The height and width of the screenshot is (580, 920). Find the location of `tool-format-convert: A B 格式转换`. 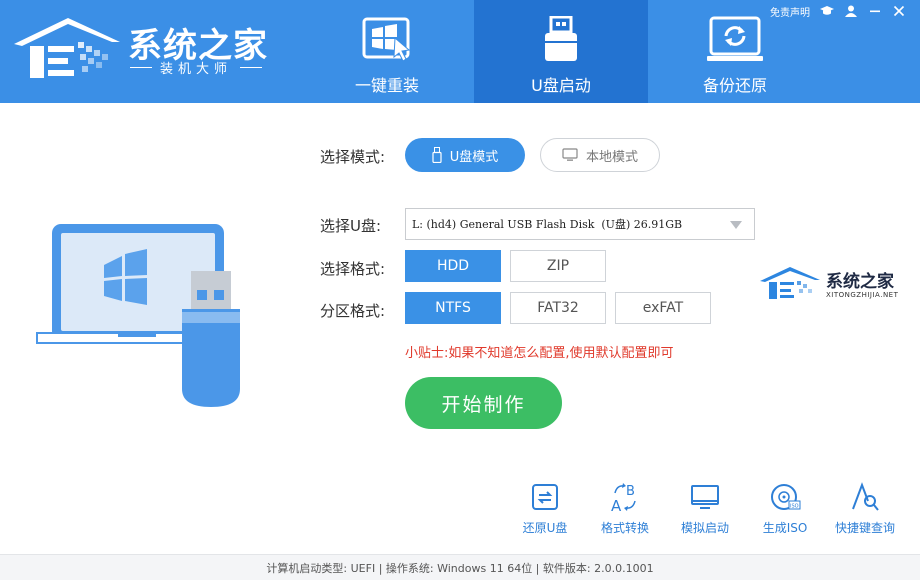

tool-format-convert: A B 格式转换 is located at coordinates (625, 511).